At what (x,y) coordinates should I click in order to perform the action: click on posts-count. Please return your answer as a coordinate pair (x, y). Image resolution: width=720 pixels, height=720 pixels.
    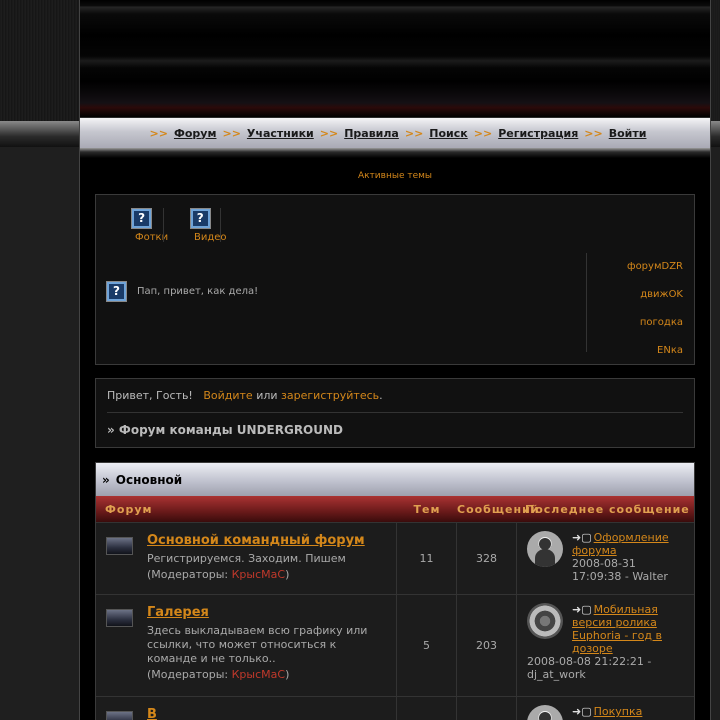
    Looking at the image, I should click on (487, 708).